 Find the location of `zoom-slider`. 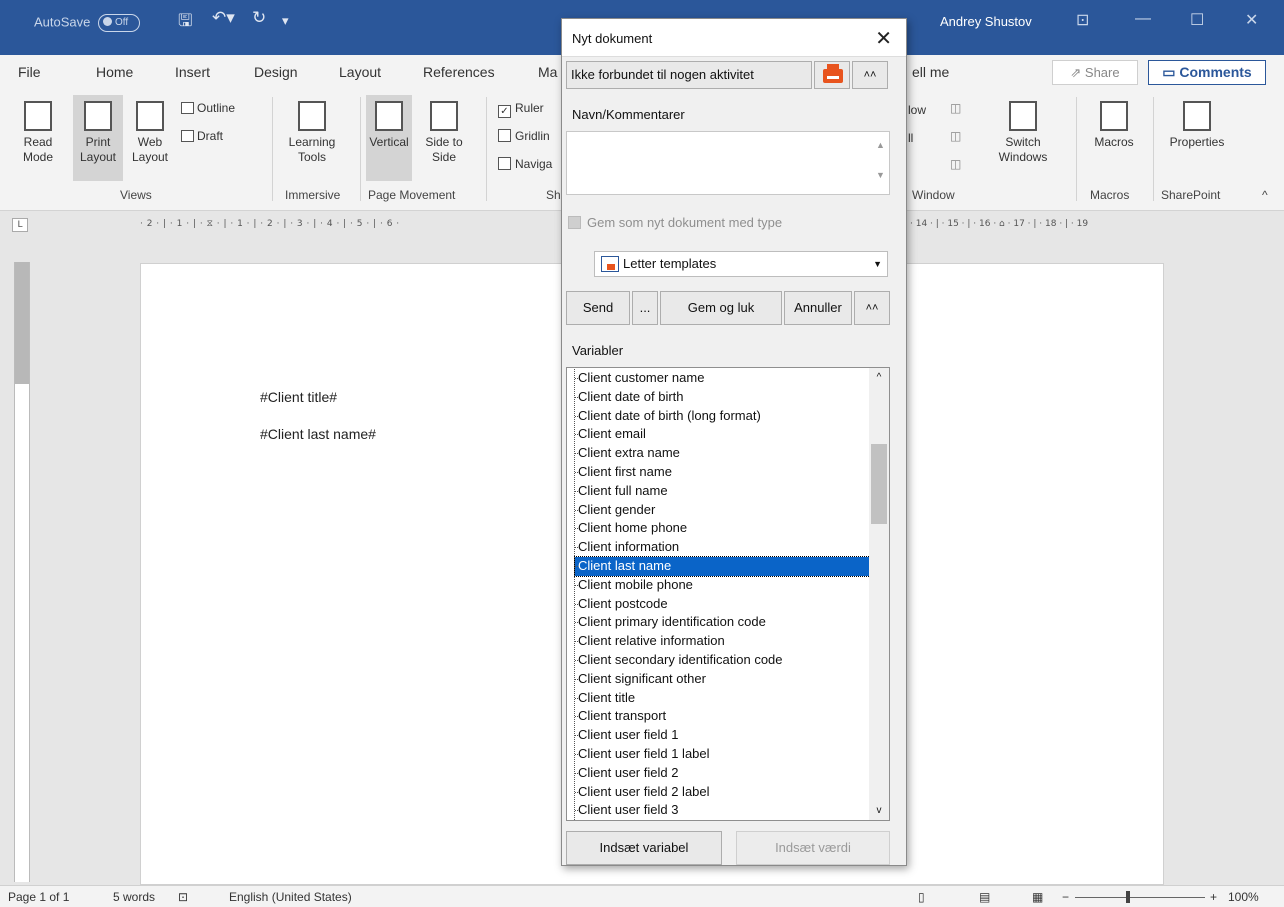

zoom-slider is located at coordinates (1140, 897).